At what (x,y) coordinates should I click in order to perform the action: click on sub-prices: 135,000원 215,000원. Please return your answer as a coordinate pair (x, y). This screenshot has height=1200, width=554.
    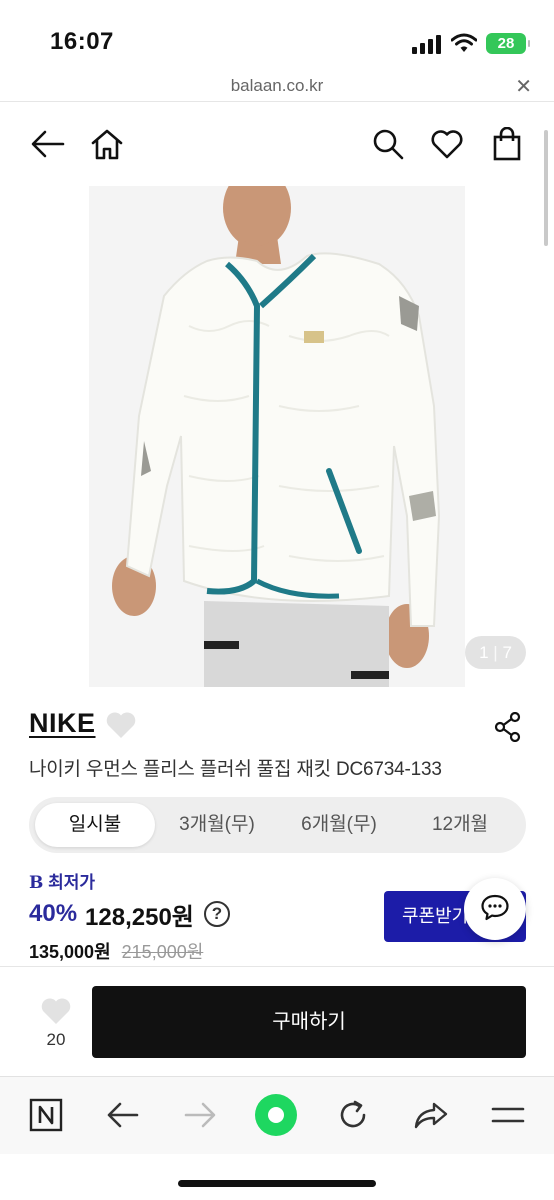
    Looking at the image, I should click on (116, 951).